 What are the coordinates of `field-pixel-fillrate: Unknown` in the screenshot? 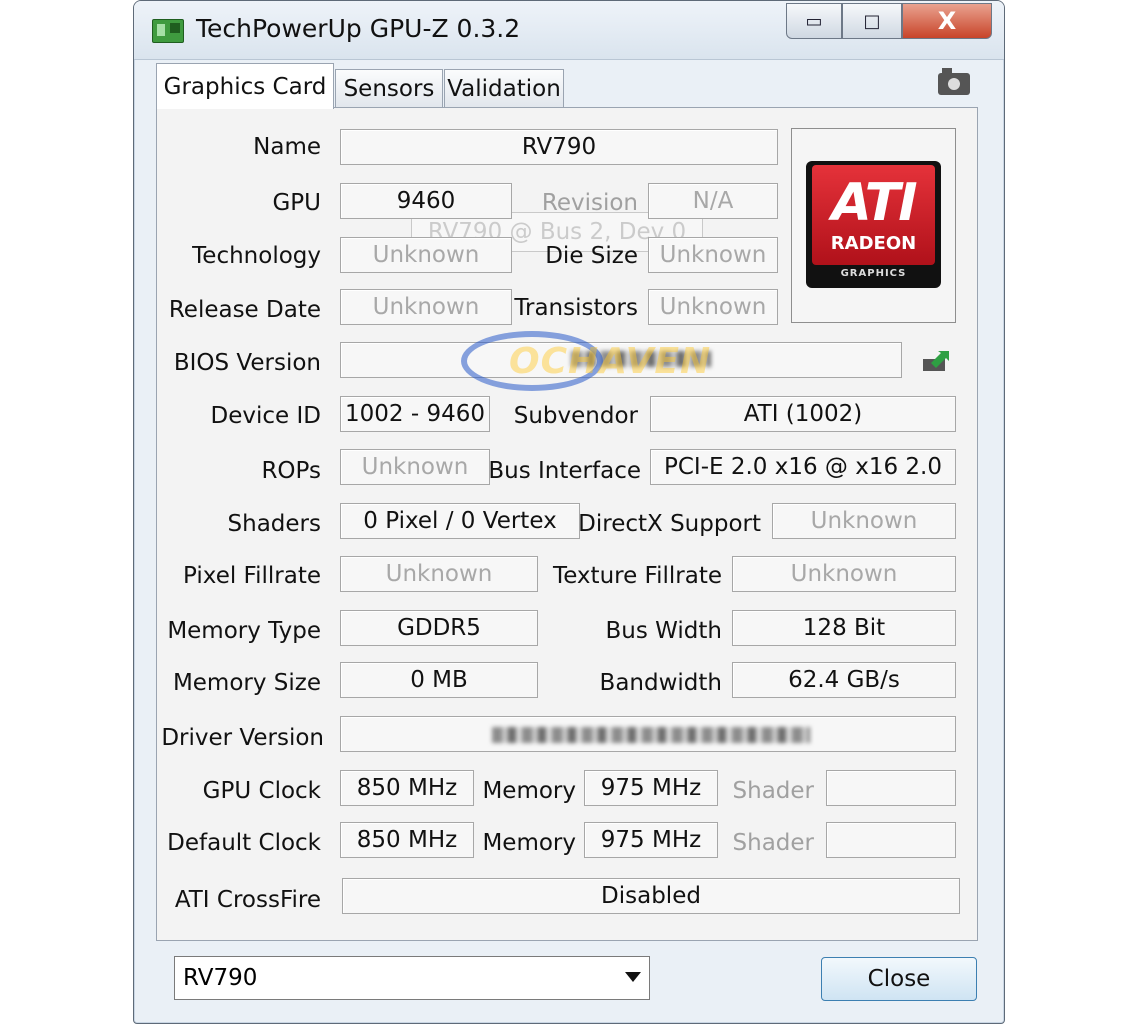 It's located at (439, 574).